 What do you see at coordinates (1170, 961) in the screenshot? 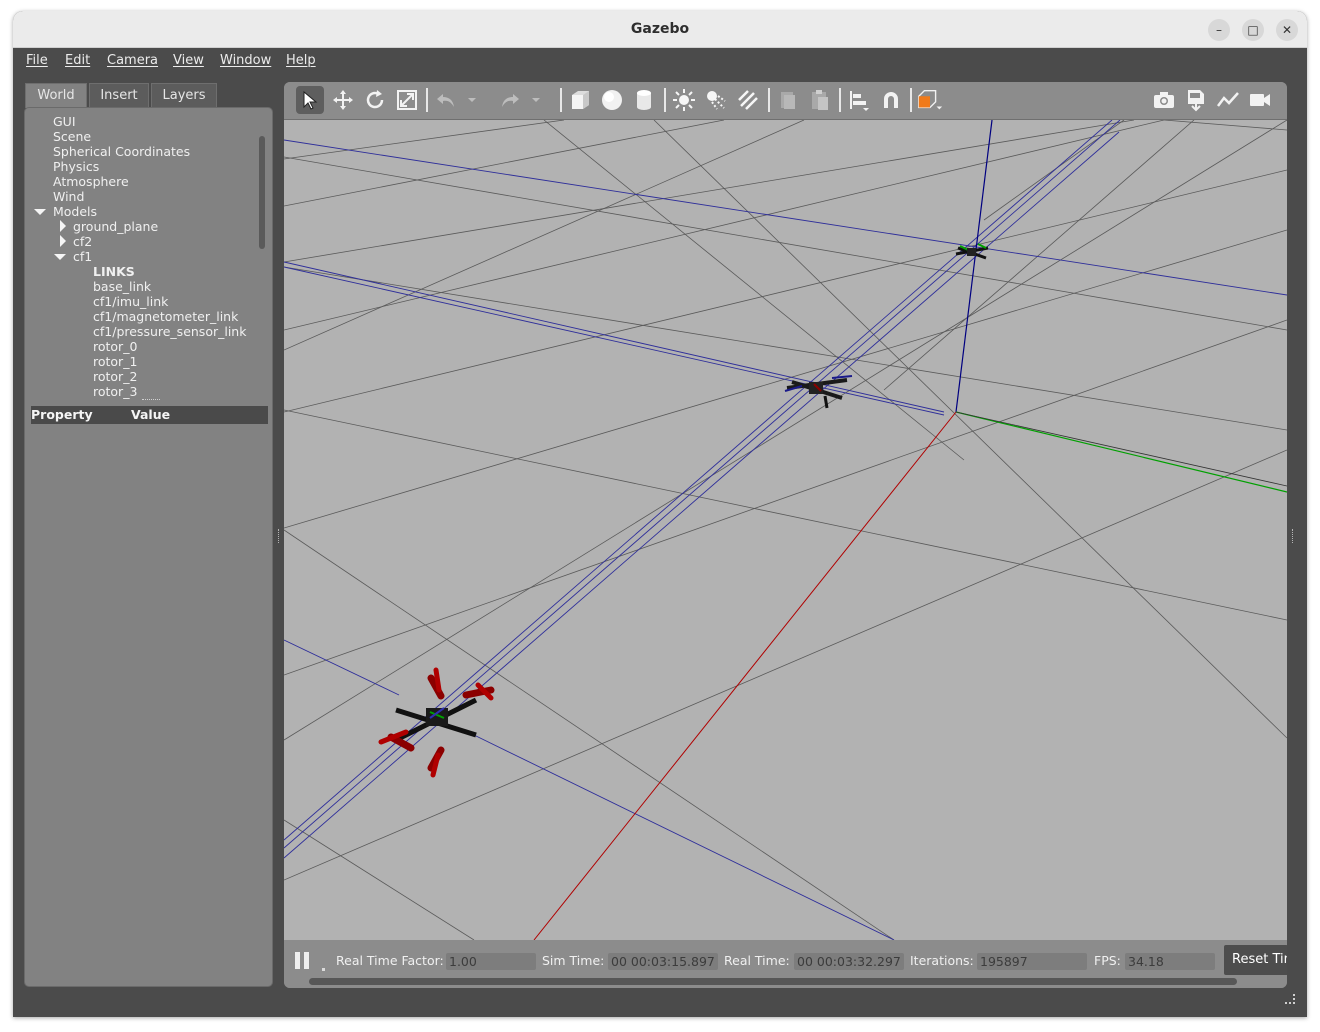
I see `fps-value: 34.18` at bounding box center [1170, 961].